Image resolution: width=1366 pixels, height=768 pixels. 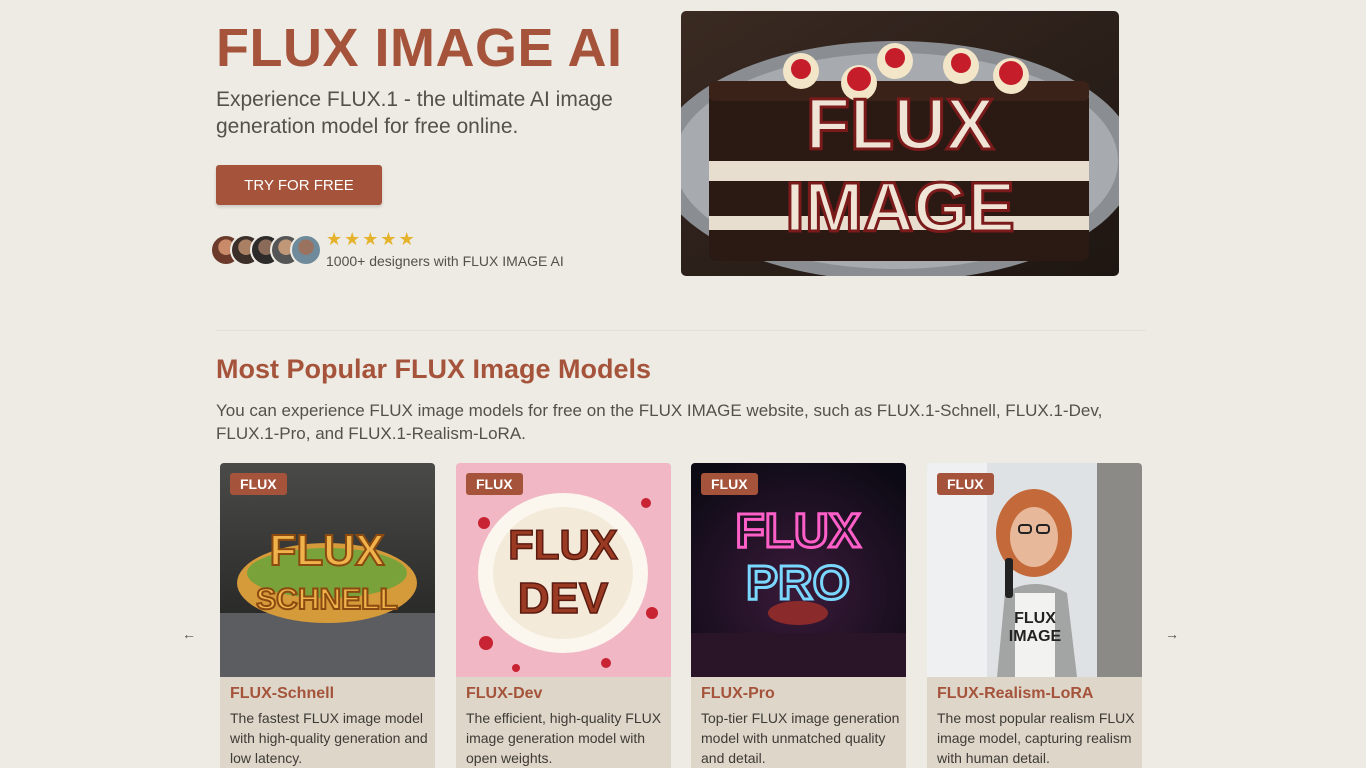 I want to click on card-title: FLUX-Pro, so click(x=738, y=694).